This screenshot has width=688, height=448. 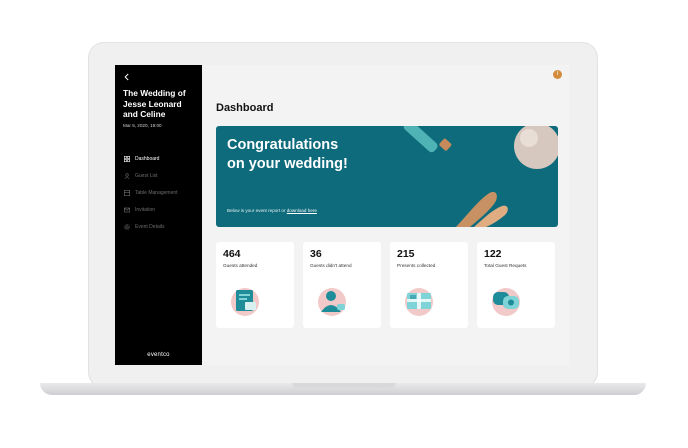 I want to click on chat-bubbles-icon, so click(x=506, y=302).